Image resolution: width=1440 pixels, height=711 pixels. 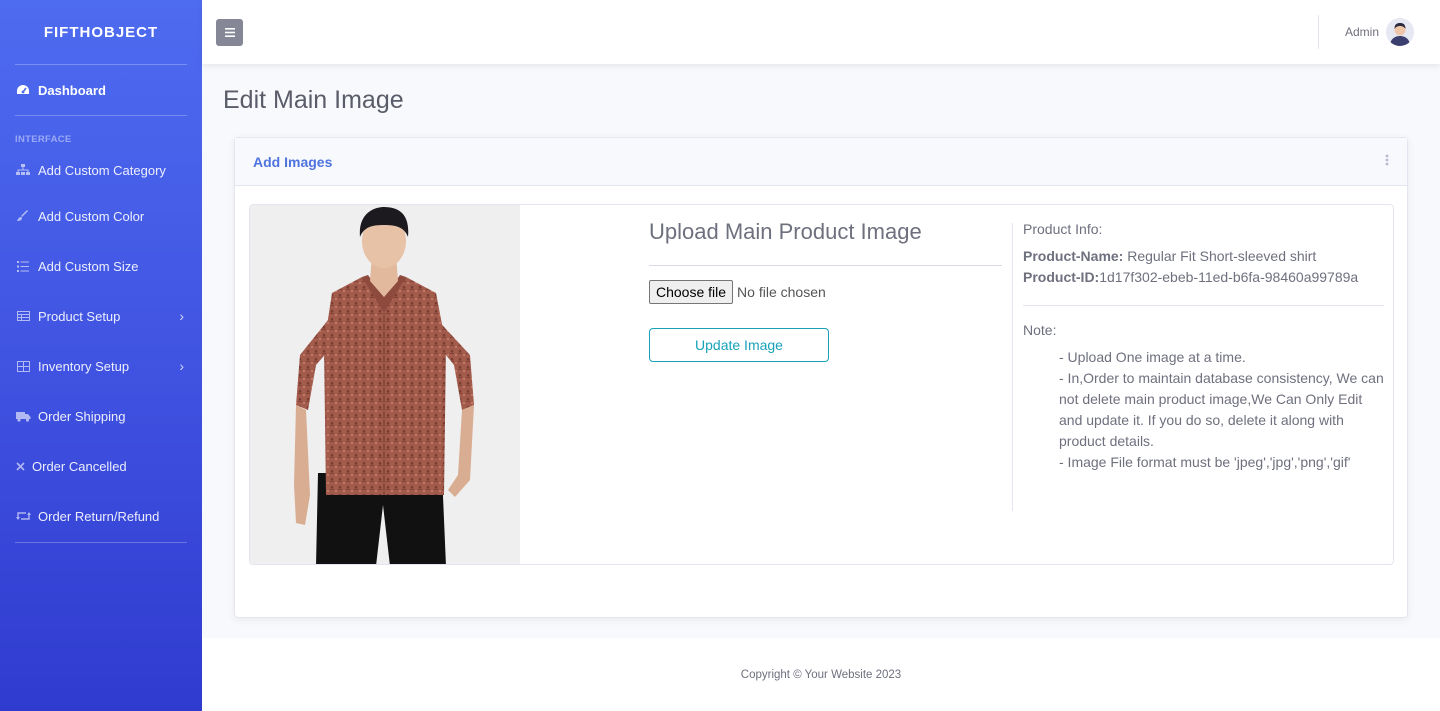 What do you see at coordinates (385, 384) in the screenshot?
I see `product-image` at bounding box center [385, 384].